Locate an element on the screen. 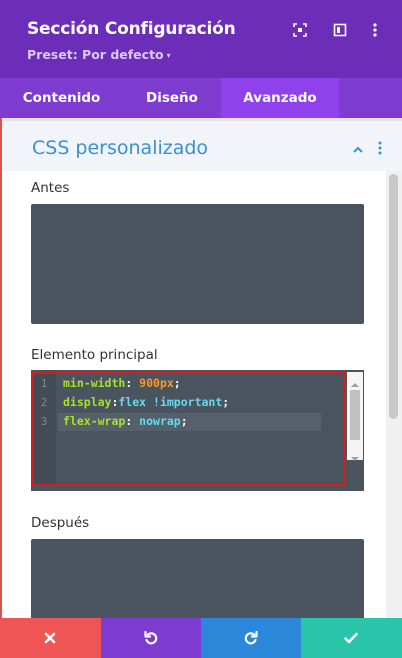 The image size is (402, 658). after-css-input is located at coordinates (197, 578).